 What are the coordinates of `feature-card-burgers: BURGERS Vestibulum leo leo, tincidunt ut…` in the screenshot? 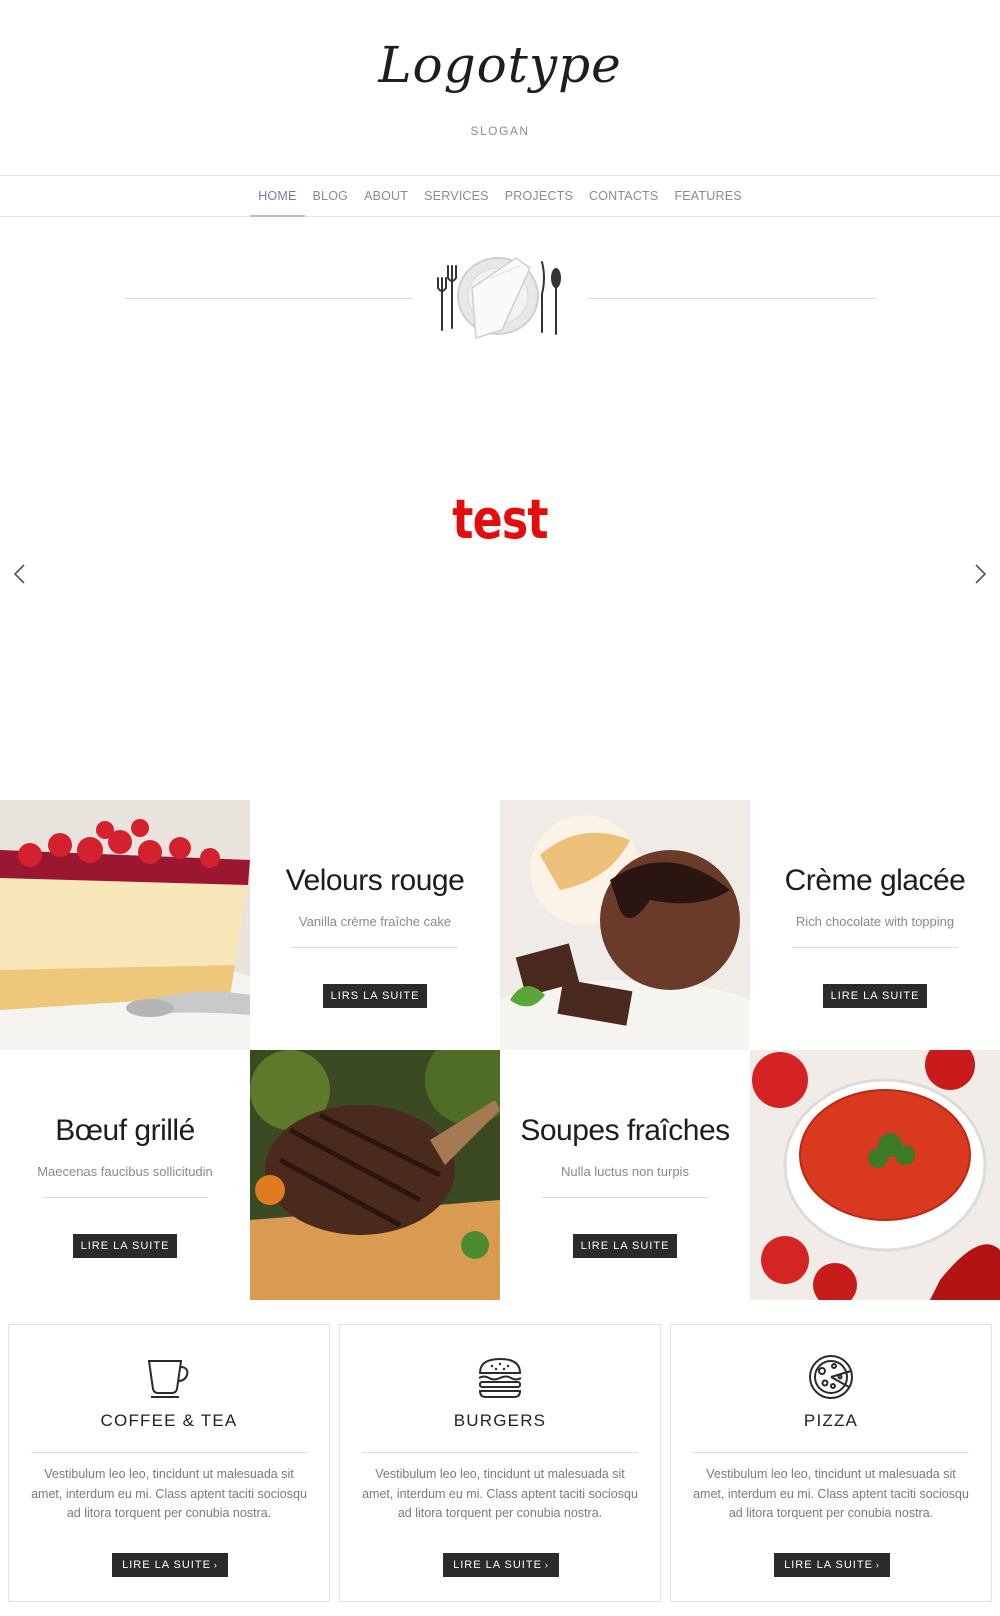 It's located at (500, 1463).